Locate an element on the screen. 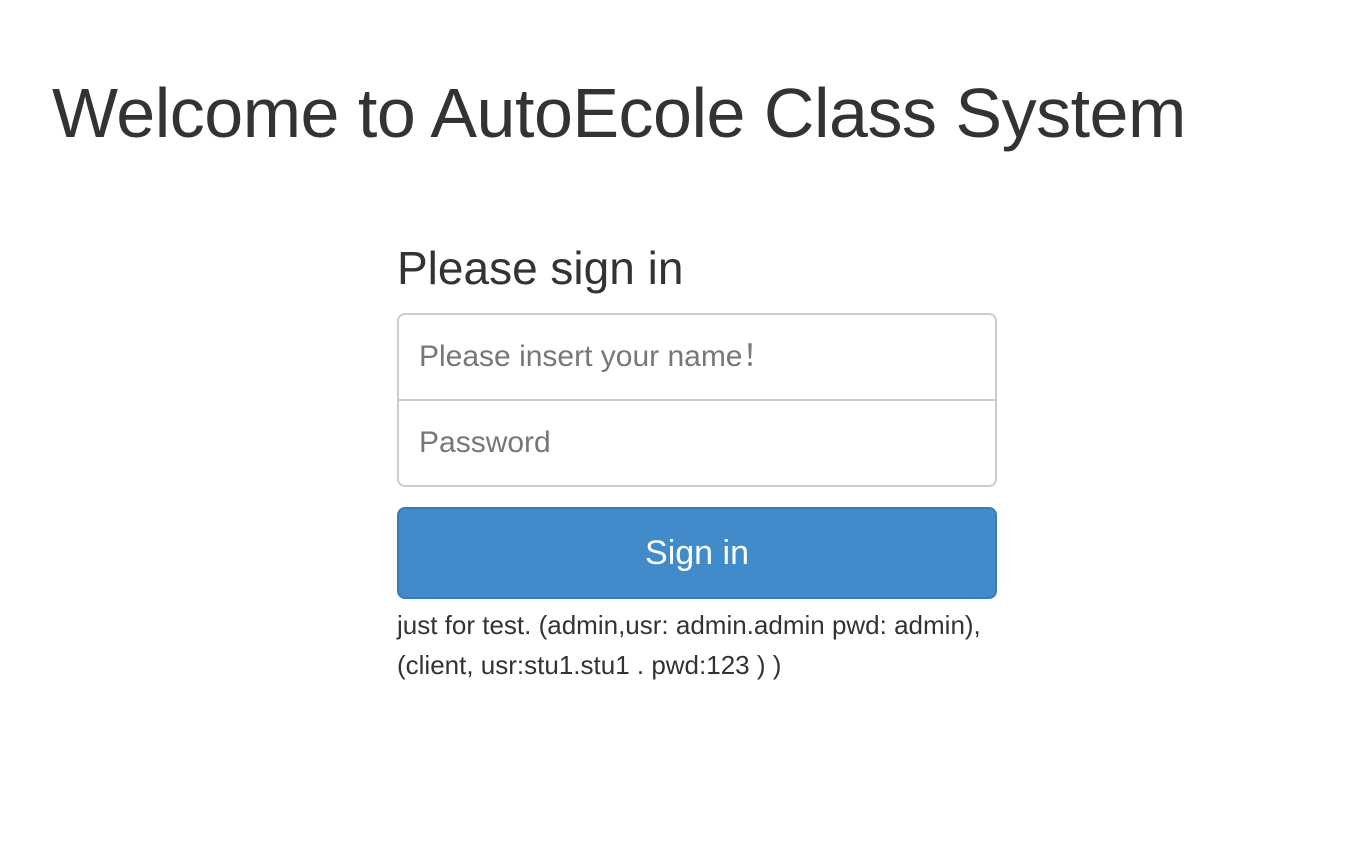 The width and height of the screenshot is (1362, 852). password-input is located at coordinates (697, 443).